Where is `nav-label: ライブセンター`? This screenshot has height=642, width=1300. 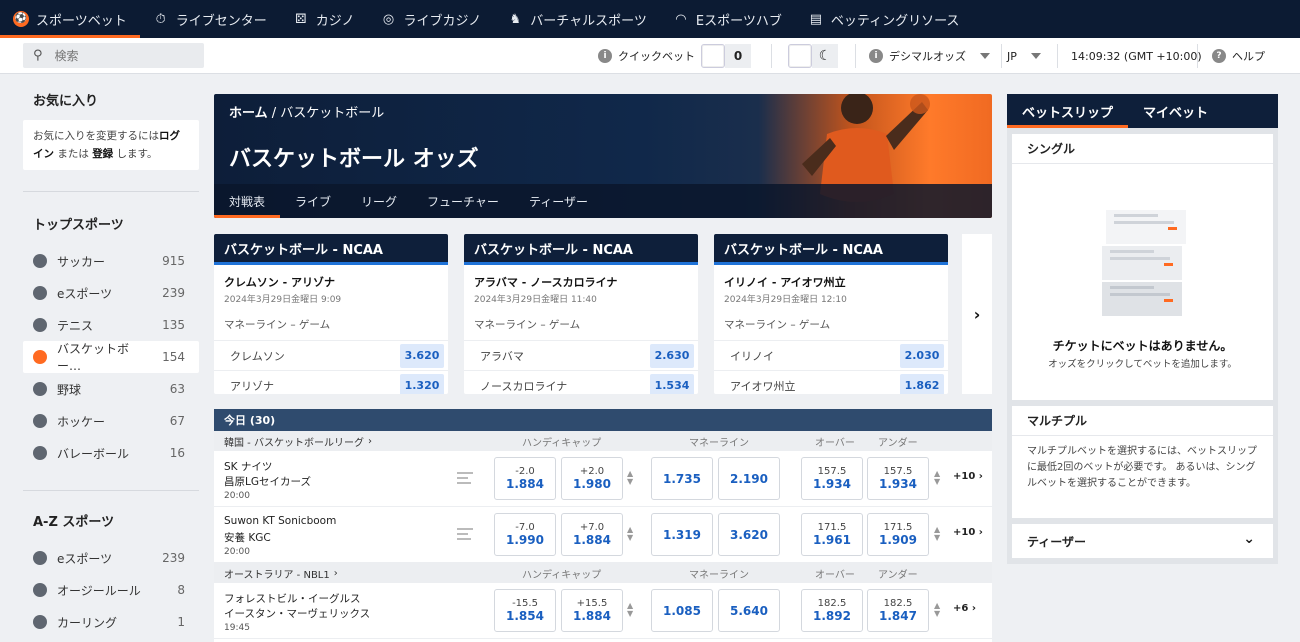
nav-label: ライブセンター is located at coordinates (221, 21).